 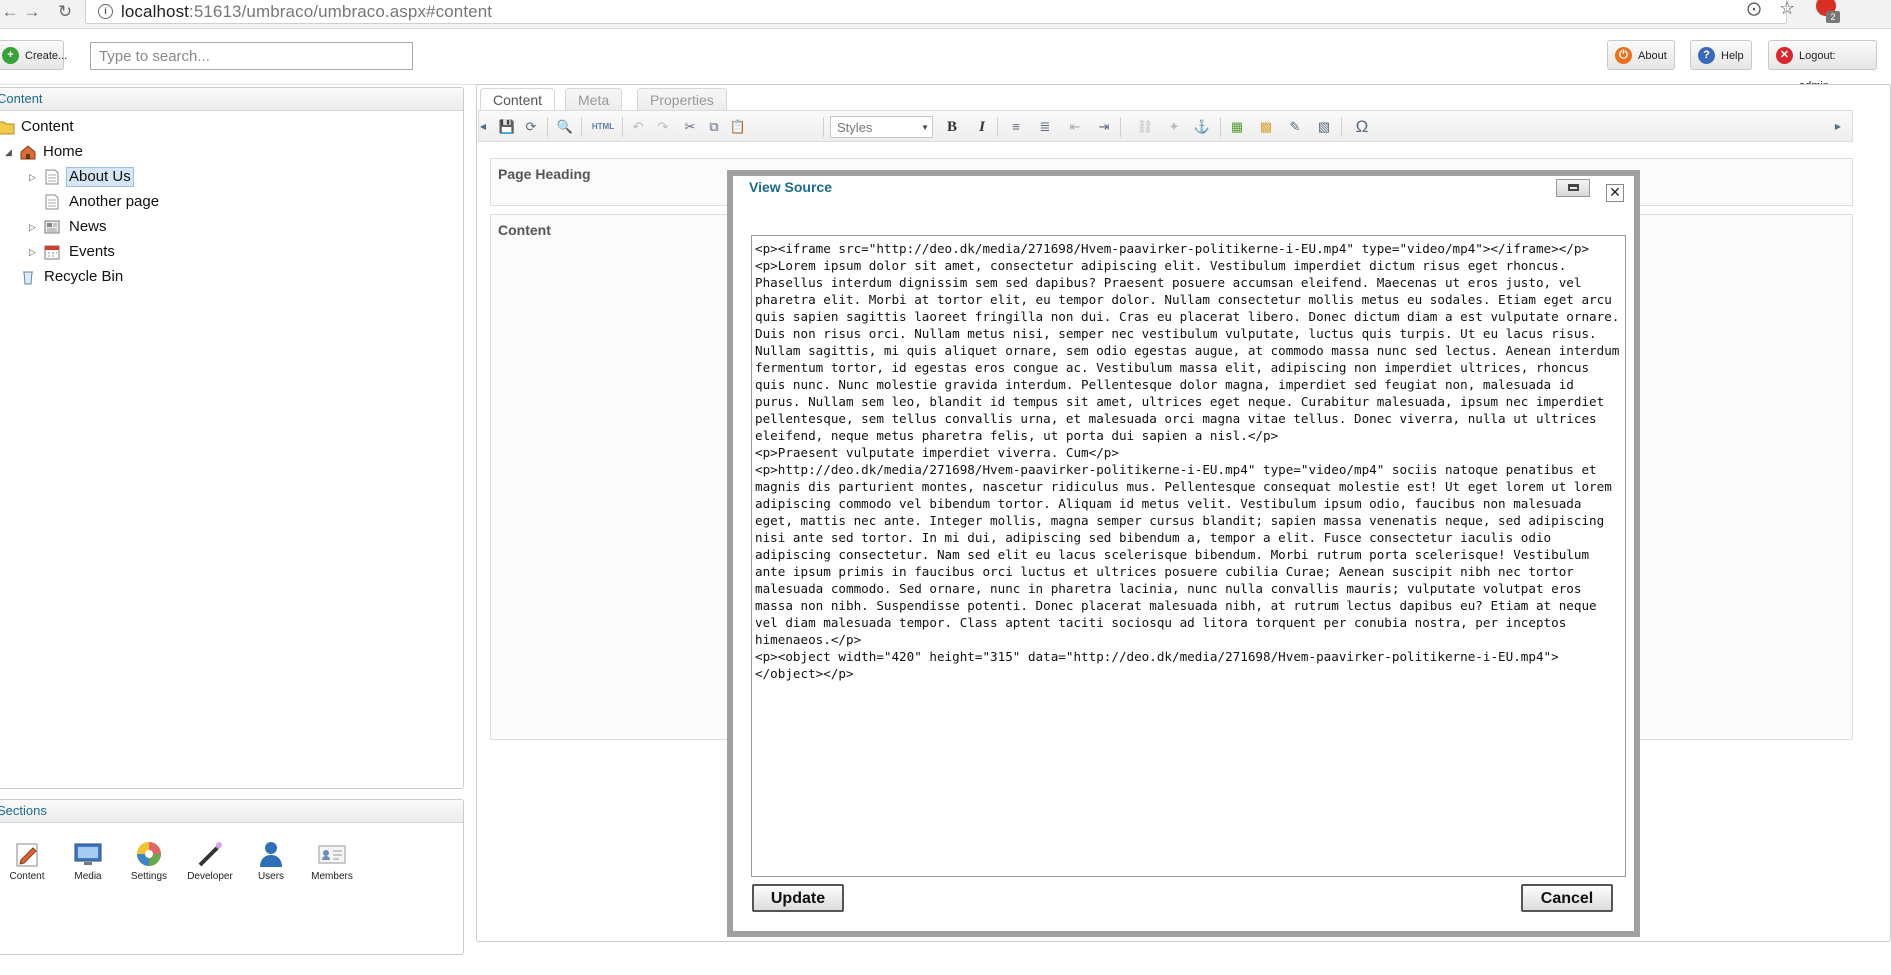 What do you see at coordinates (982, 127) in the screenshot?
I see `italic-icon: I` at bounding box center [982, 127].